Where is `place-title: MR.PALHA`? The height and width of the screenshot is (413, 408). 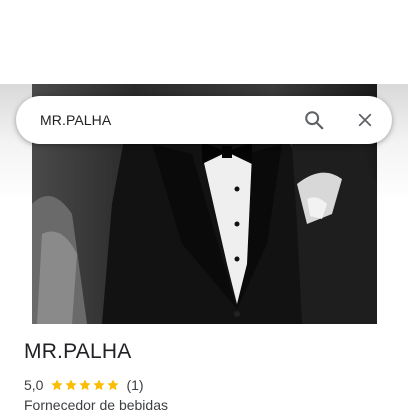 place-title: MR.PALHA is located at coordinates (78, 351).